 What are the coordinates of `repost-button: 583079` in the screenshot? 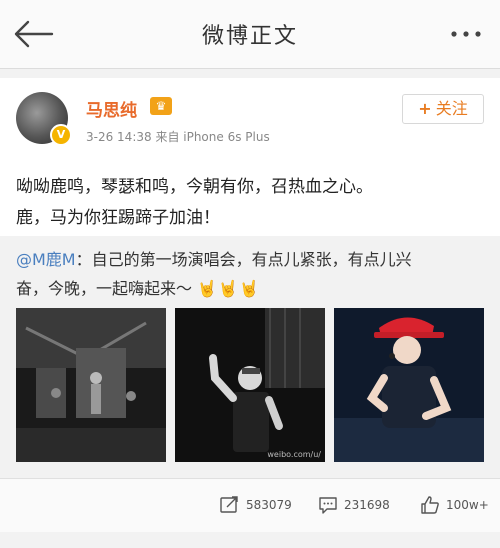 It's located at (256, 505).